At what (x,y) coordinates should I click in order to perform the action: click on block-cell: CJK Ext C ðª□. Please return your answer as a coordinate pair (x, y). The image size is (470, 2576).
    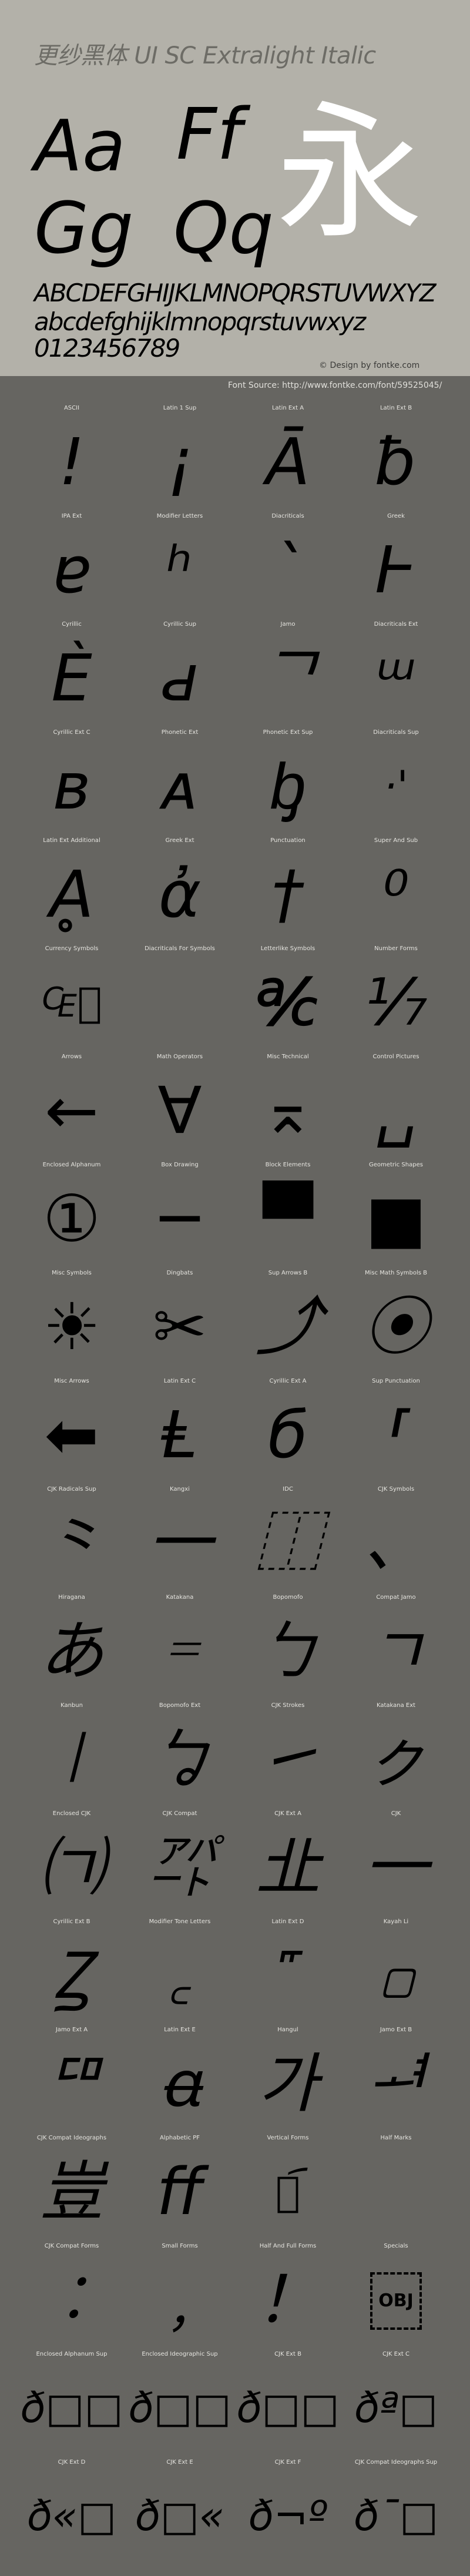
    Looking at the image, I should click on (396, 2405).